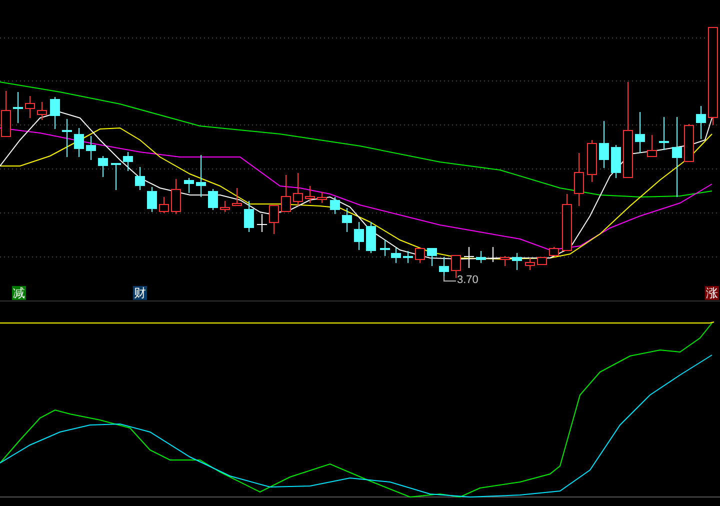 Image resolution: width=720 pixels, height=506 pixels. What do you see at coordinates (467, 280) in the screenshot?
I see `price-label: 3.70` at bounding box center [467, 280].